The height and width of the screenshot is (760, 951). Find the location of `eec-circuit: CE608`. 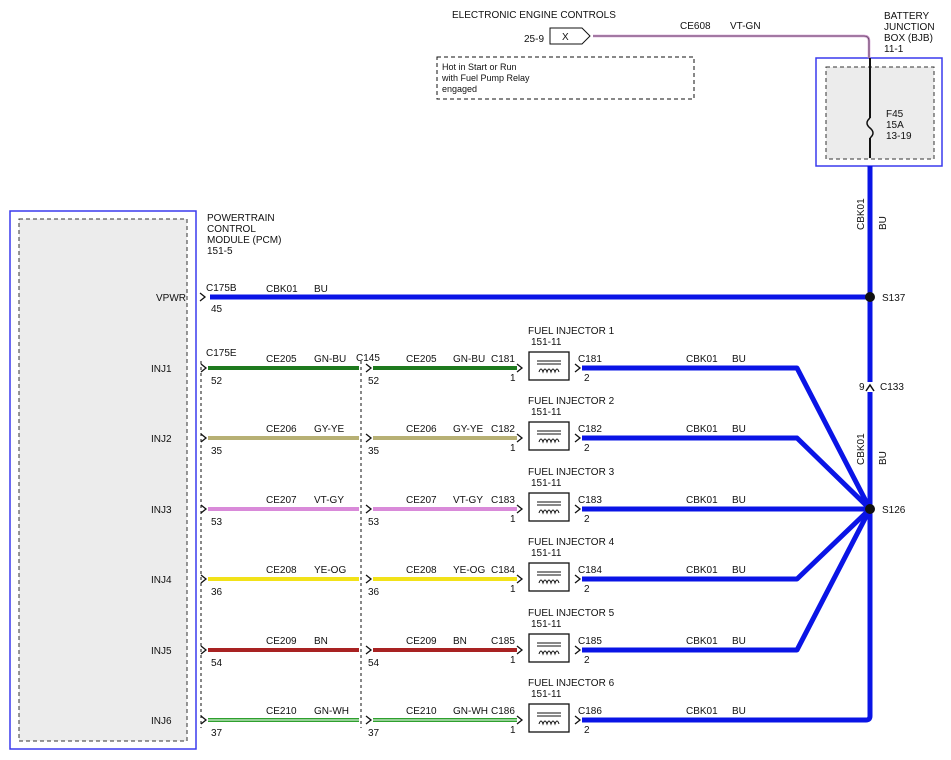

eec-circuit: CE608 is located at coordinates (695, 26).